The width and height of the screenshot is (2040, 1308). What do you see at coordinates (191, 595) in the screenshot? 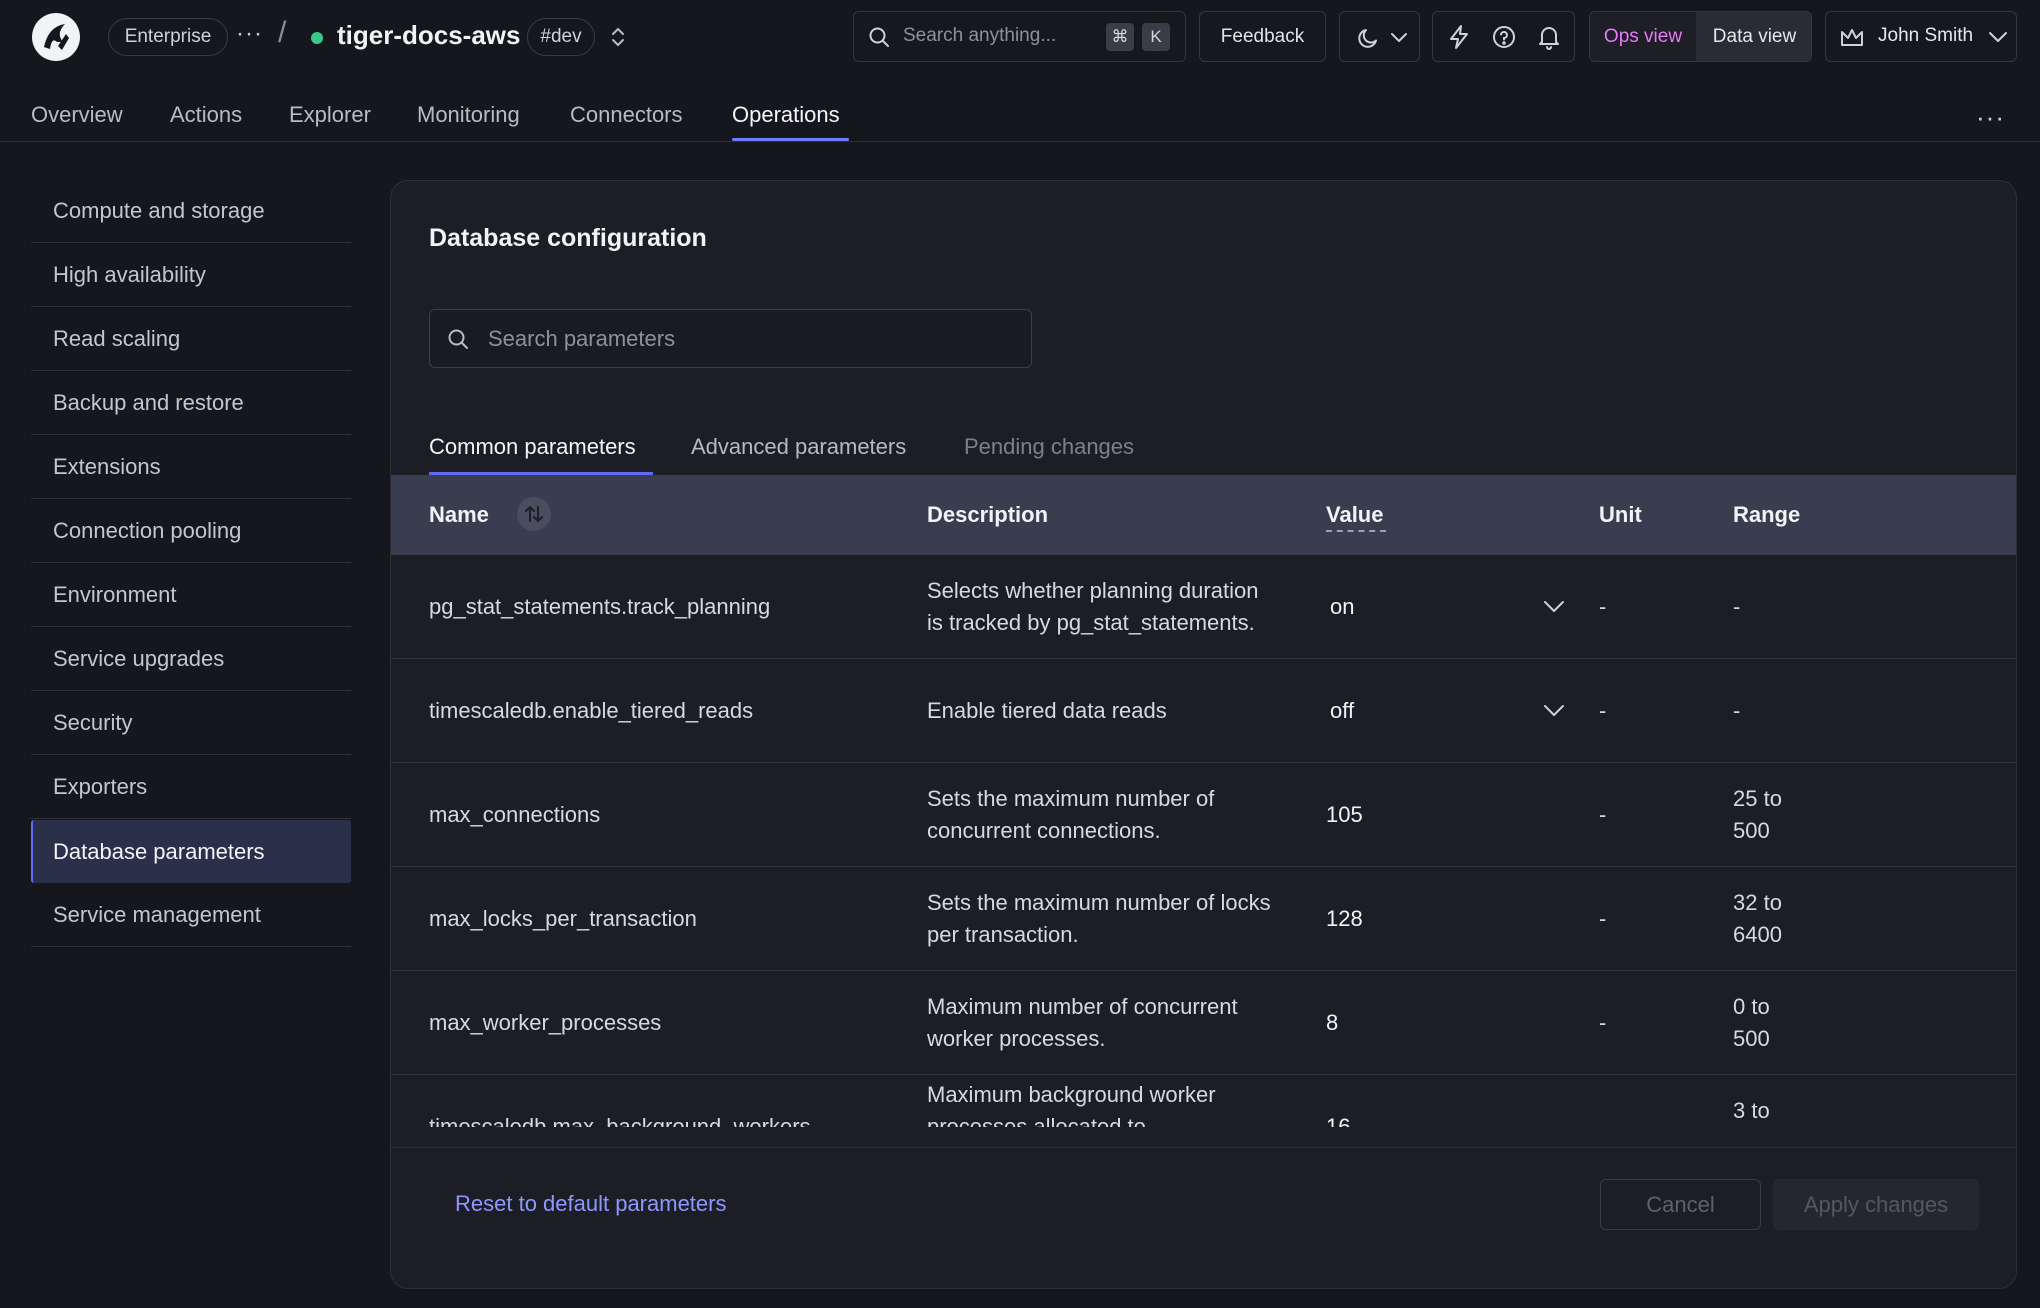
I see `sidebar-item-environment: Environment` at bounding box center [191, 595].